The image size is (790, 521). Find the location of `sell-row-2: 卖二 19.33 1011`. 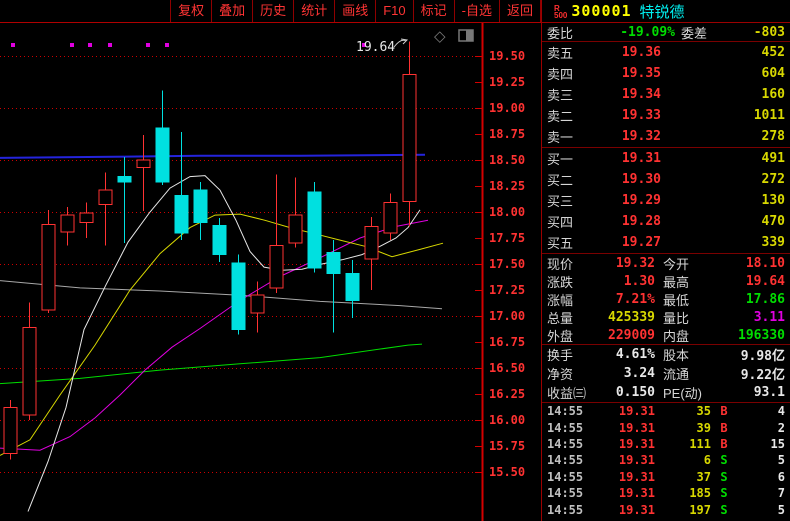

sell-row-2: 卖二 19.33 1011 is located at coordinates (666, 115).